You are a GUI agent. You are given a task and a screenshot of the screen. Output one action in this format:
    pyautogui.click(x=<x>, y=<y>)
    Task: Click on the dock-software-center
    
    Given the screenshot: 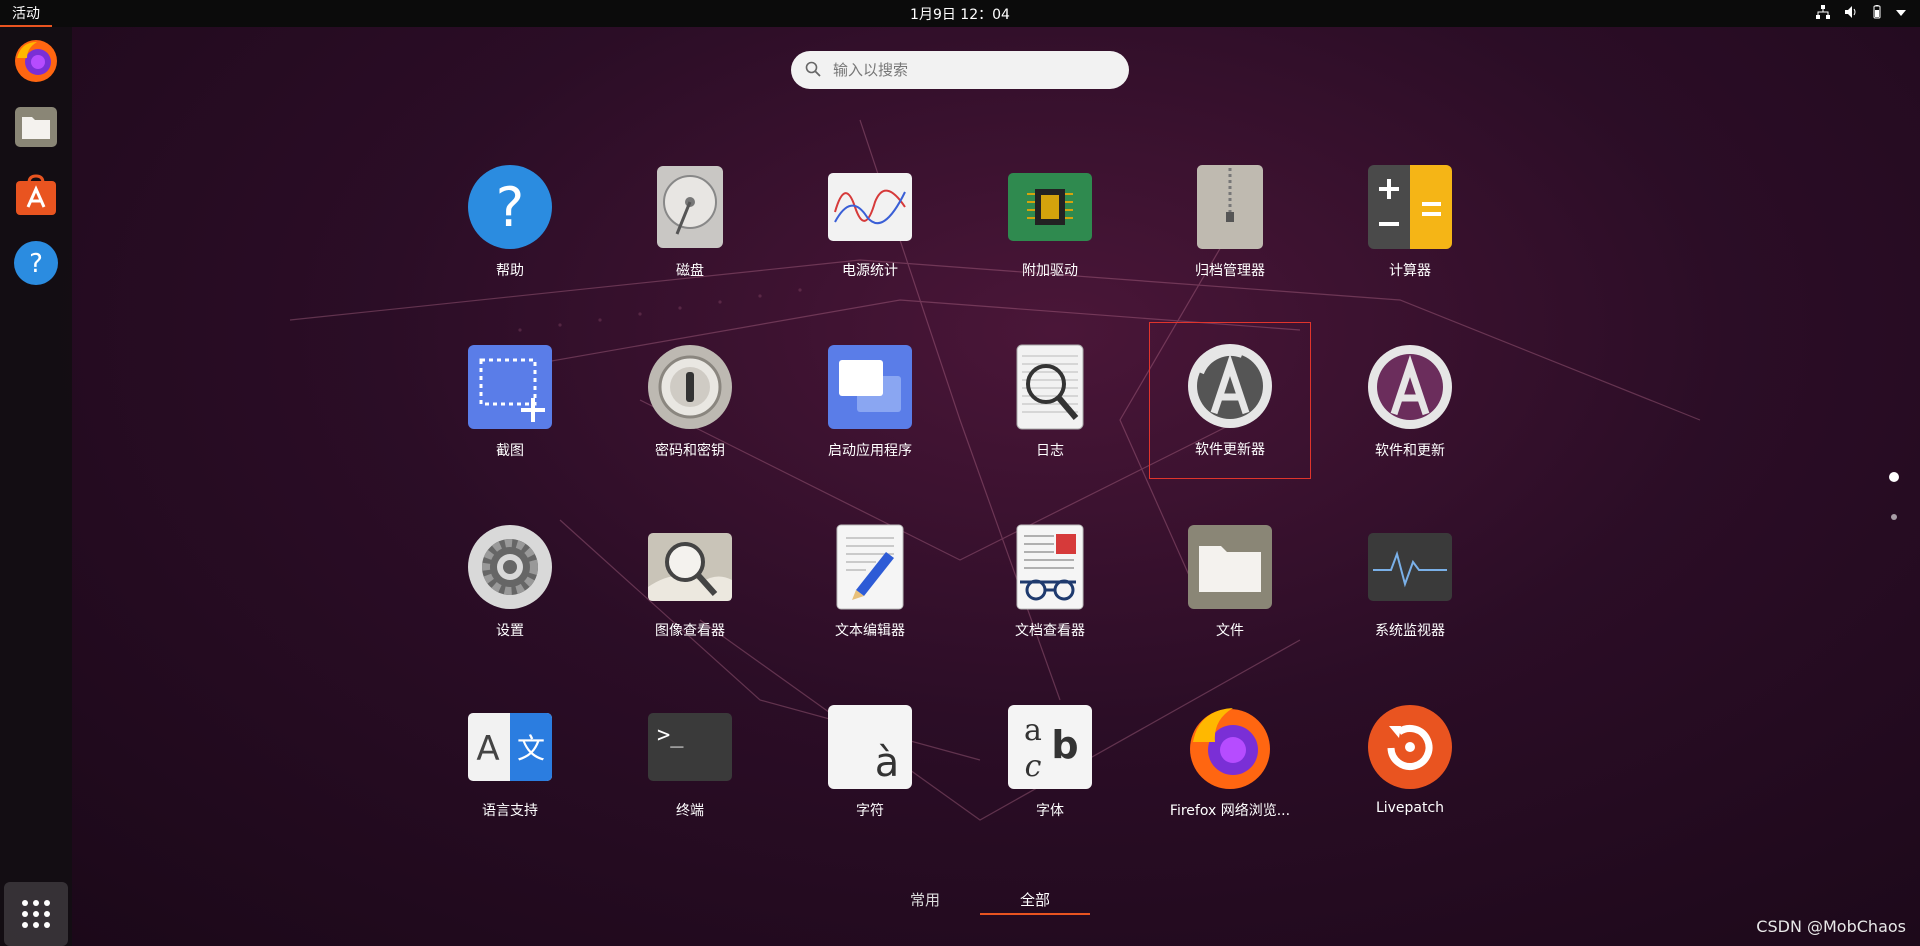 What is the action you would take?
    pyautogui.click(x=36, y=195)
    